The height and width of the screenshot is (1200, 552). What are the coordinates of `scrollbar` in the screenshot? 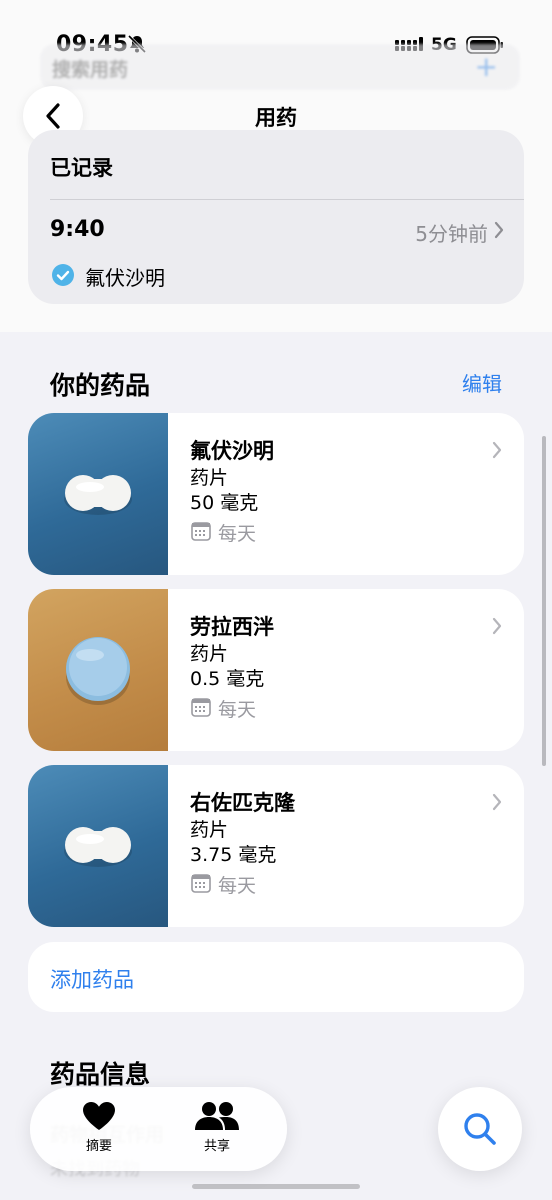 It's located at (544, 601).